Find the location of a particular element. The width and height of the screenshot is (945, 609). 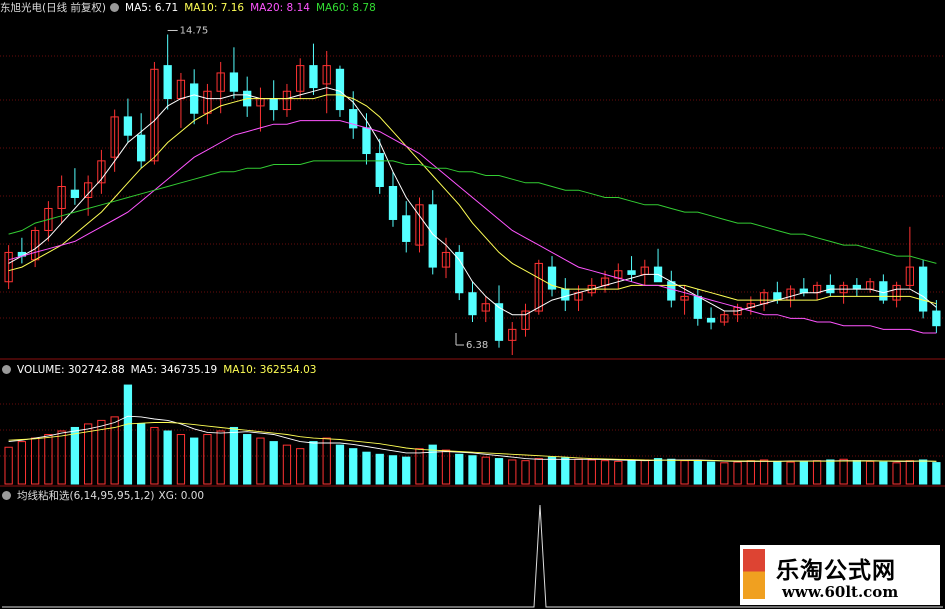

volume-ma10-label: MA10: 362554.03 is located at coordinates (270, 370).